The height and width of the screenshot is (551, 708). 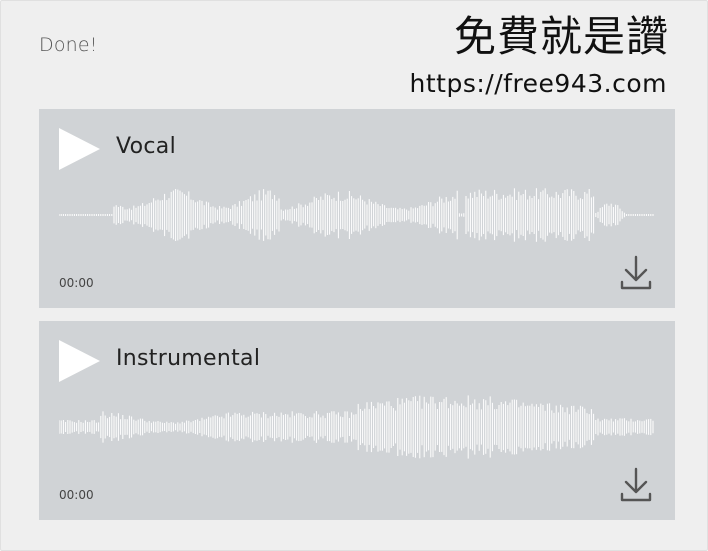 I want to click on track-title: Instrumental, so click(x=188, y=358).